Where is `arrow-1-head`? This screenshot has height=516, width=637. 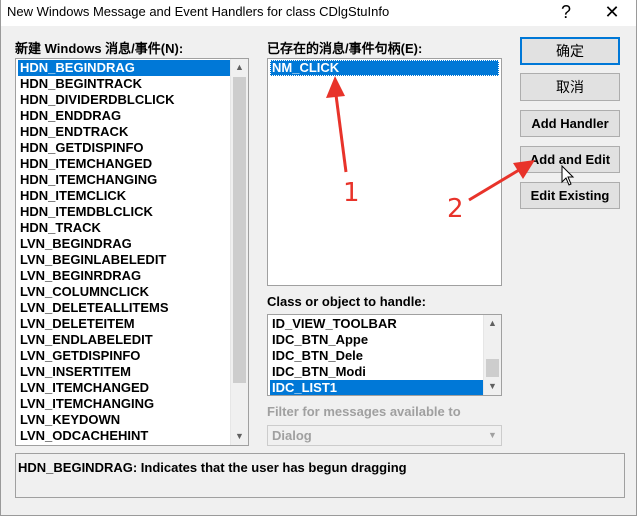
arrow-1-head is located at coordinates (335, 87).